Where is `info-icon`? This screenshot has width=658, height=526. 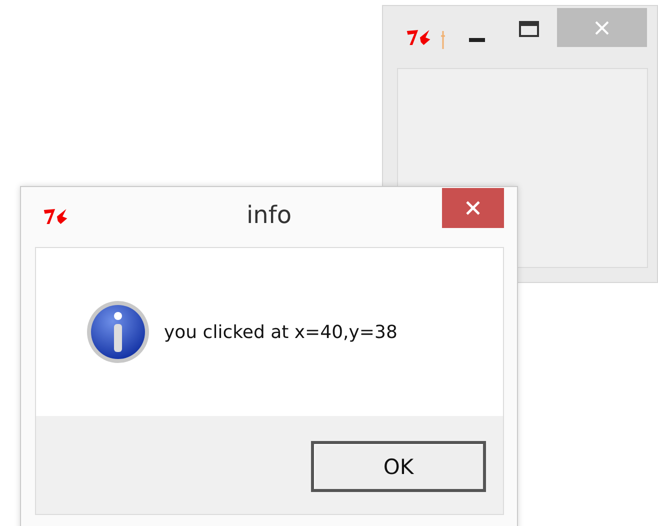
info-icon is located at coordinates (118, 332).